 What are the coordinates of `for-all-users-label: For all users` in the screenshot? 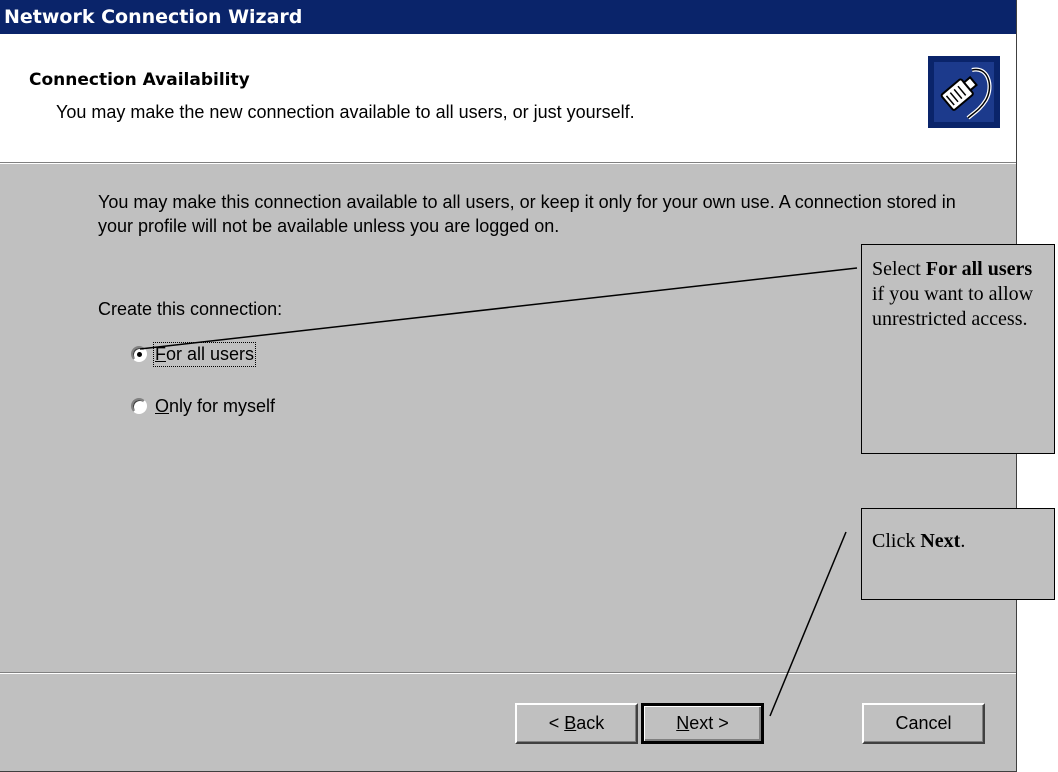 It's located at (204, 354).